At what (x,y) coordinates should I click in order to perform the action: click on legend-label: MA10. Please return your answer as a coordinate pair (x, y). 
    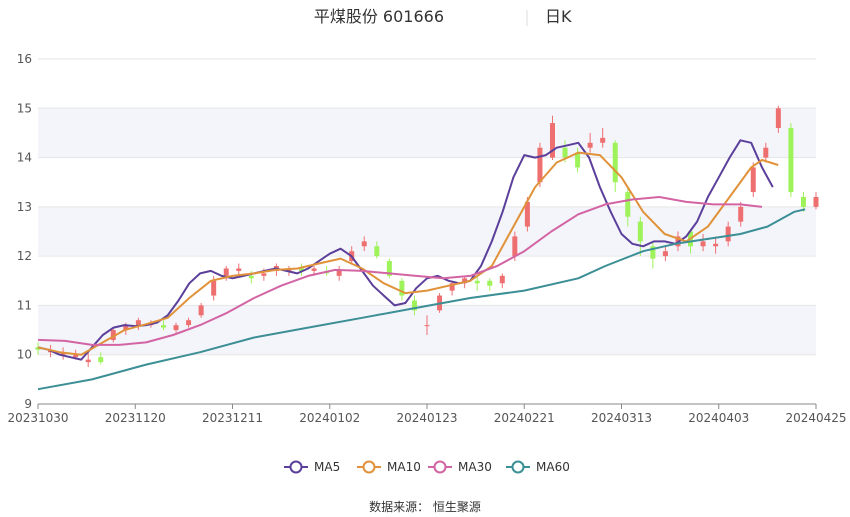
    Looking at the image, I should click on (404, 467).